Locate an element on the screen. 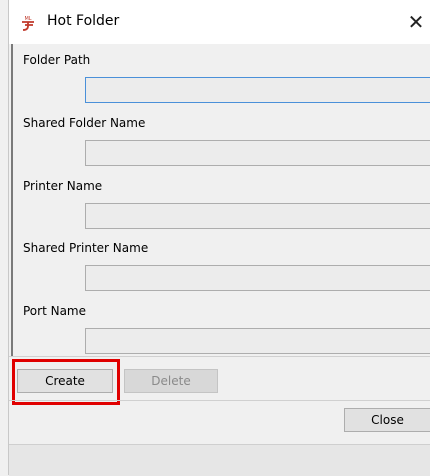 This screenshot has width=430, height=476. shared-printer-name-label: Shared Printer Name is located at coordinates (86, 248).